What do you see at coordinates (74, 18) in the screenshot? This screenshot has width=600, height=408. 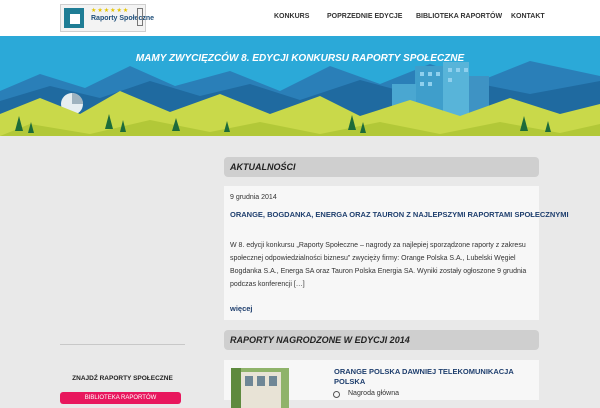 I see `logo-mark-icon` at bounding box center [74, 18].